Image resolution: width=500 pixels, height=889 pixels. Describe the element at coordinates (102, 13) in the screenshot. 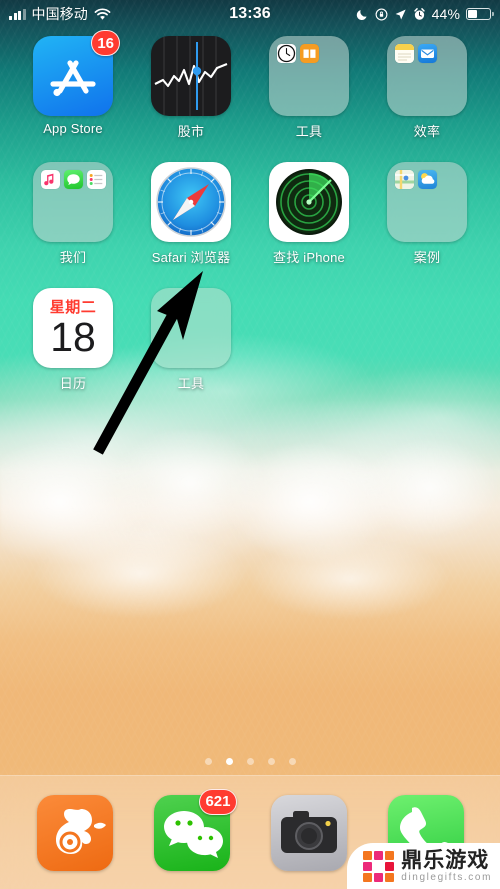

I see `wifi-icon` at that location.